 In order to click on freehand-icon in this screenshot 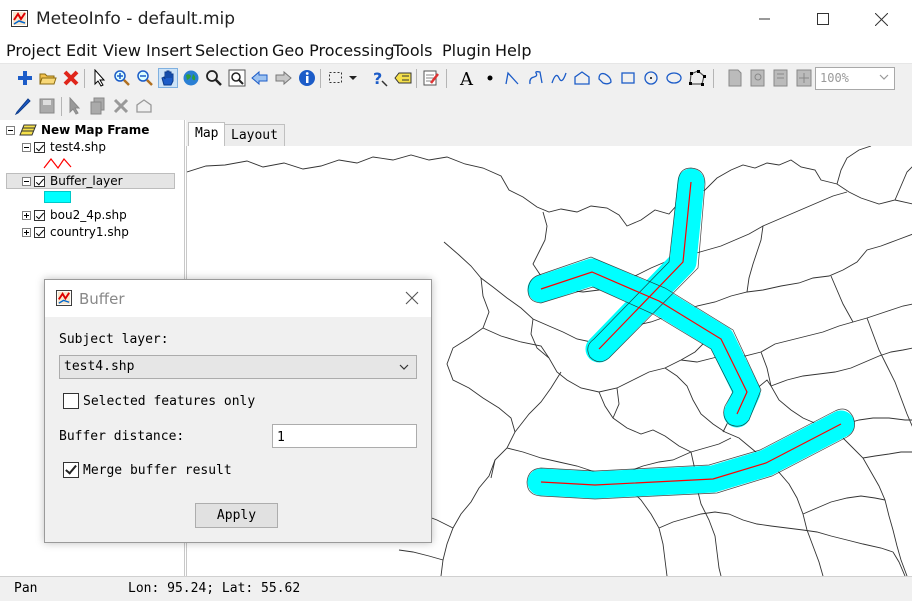, I will do `click(536, 78)`.